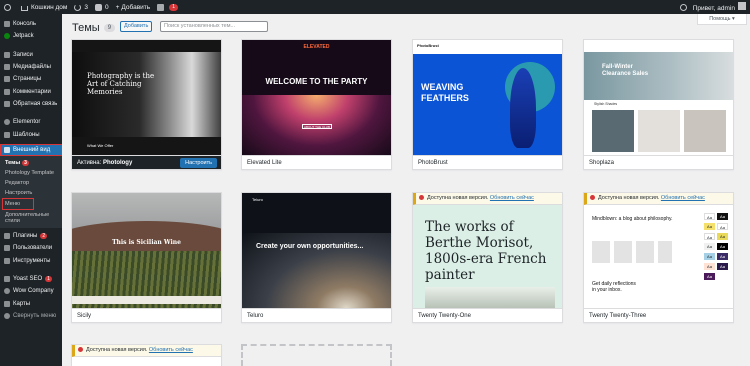 The image size is (750, 366). What do you see at coordinates (7, 103) in the screenshot?
I see `feedback-icon` at bounding box center [7, 103].